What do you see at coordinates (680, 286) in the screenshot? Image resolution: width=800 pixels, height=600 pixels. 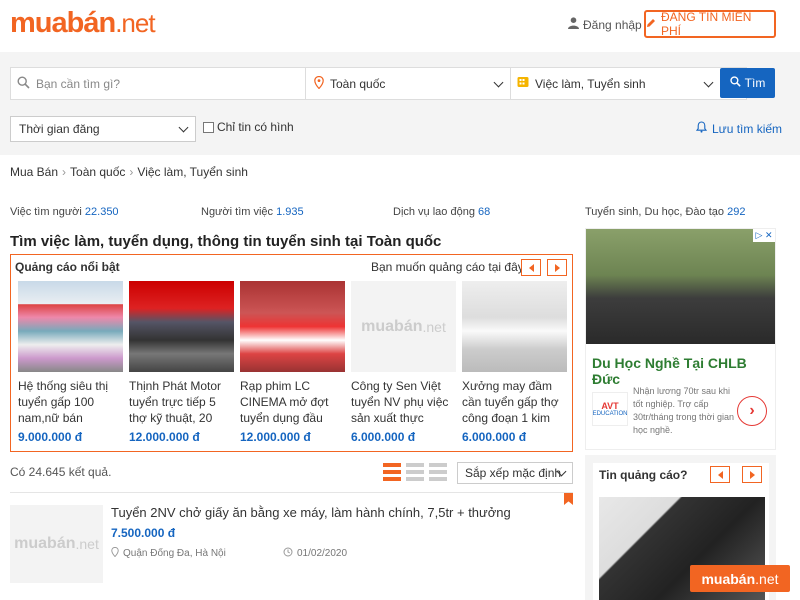 I see `banner-photo` at bounding box center [680, 286].